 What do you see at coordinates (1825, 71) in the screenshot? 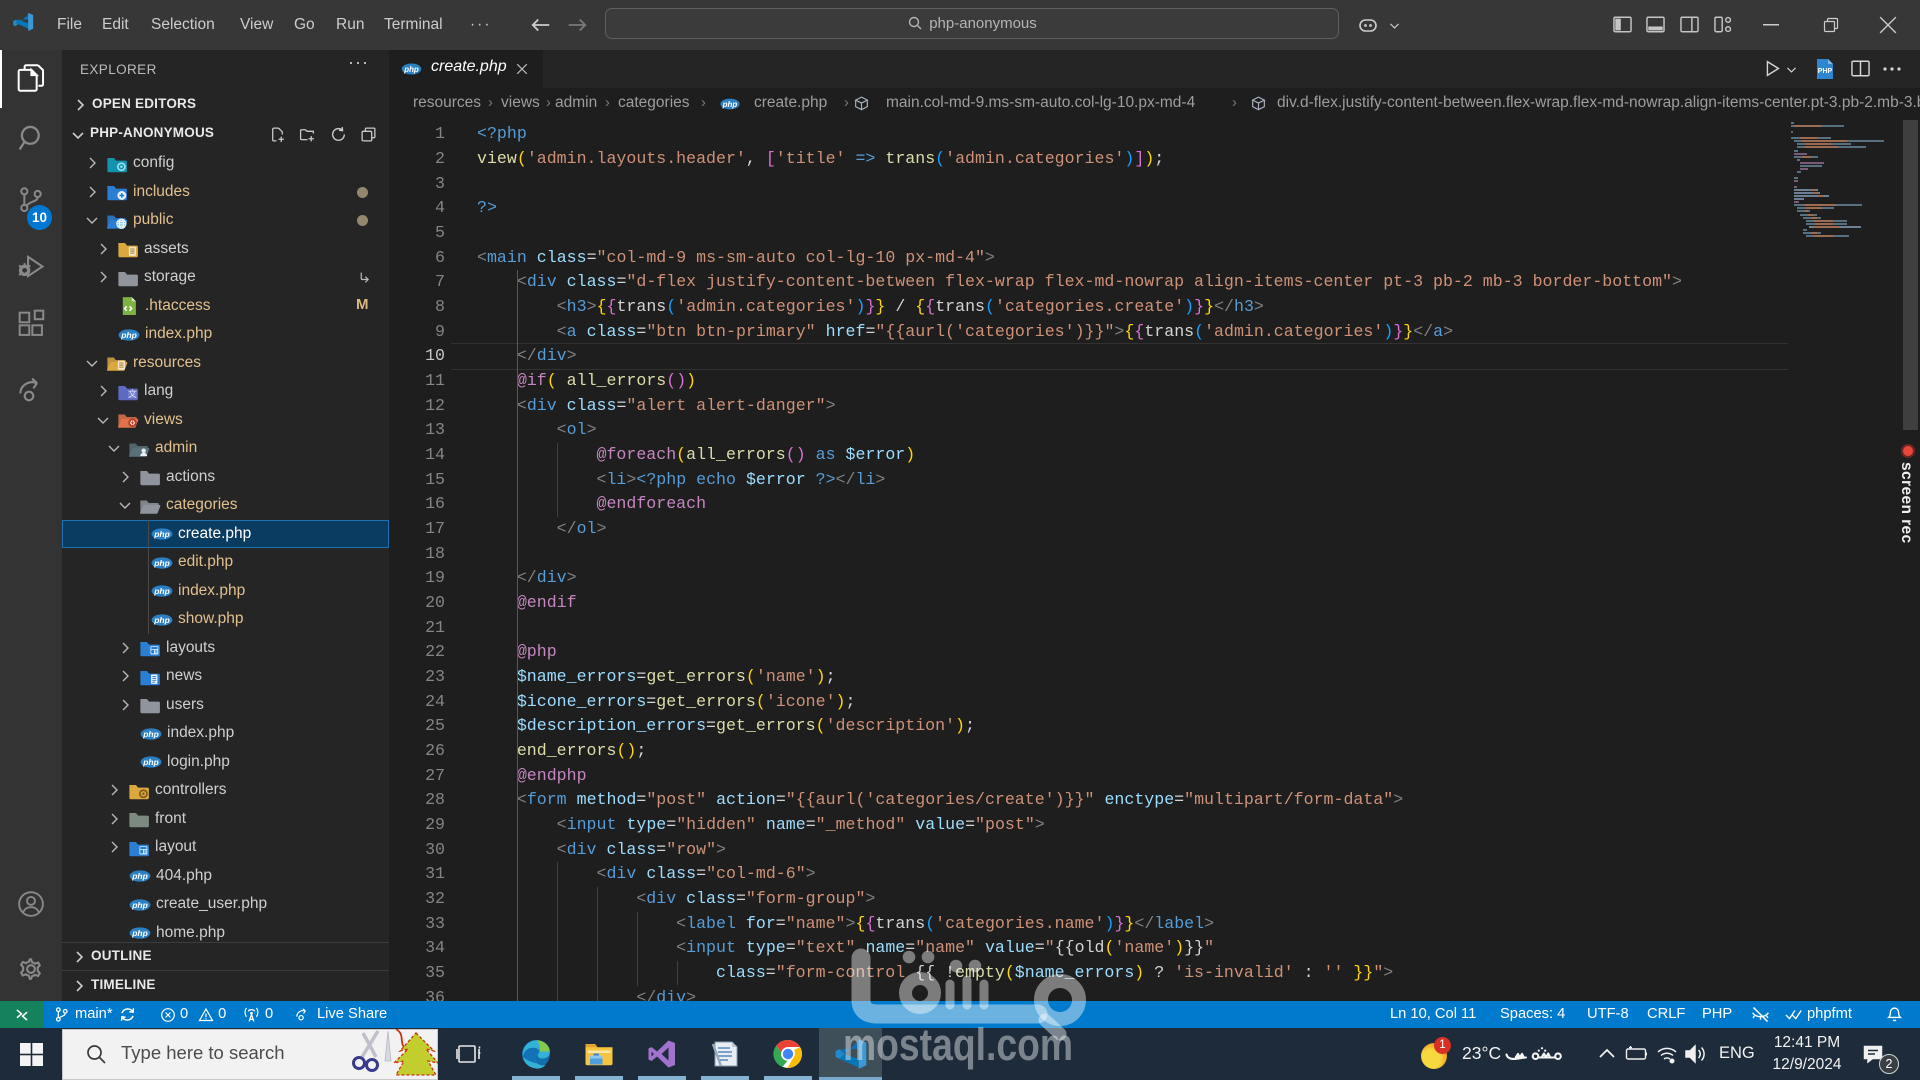
I see `svg-text: PHP` at bounding box center [1825, 71].